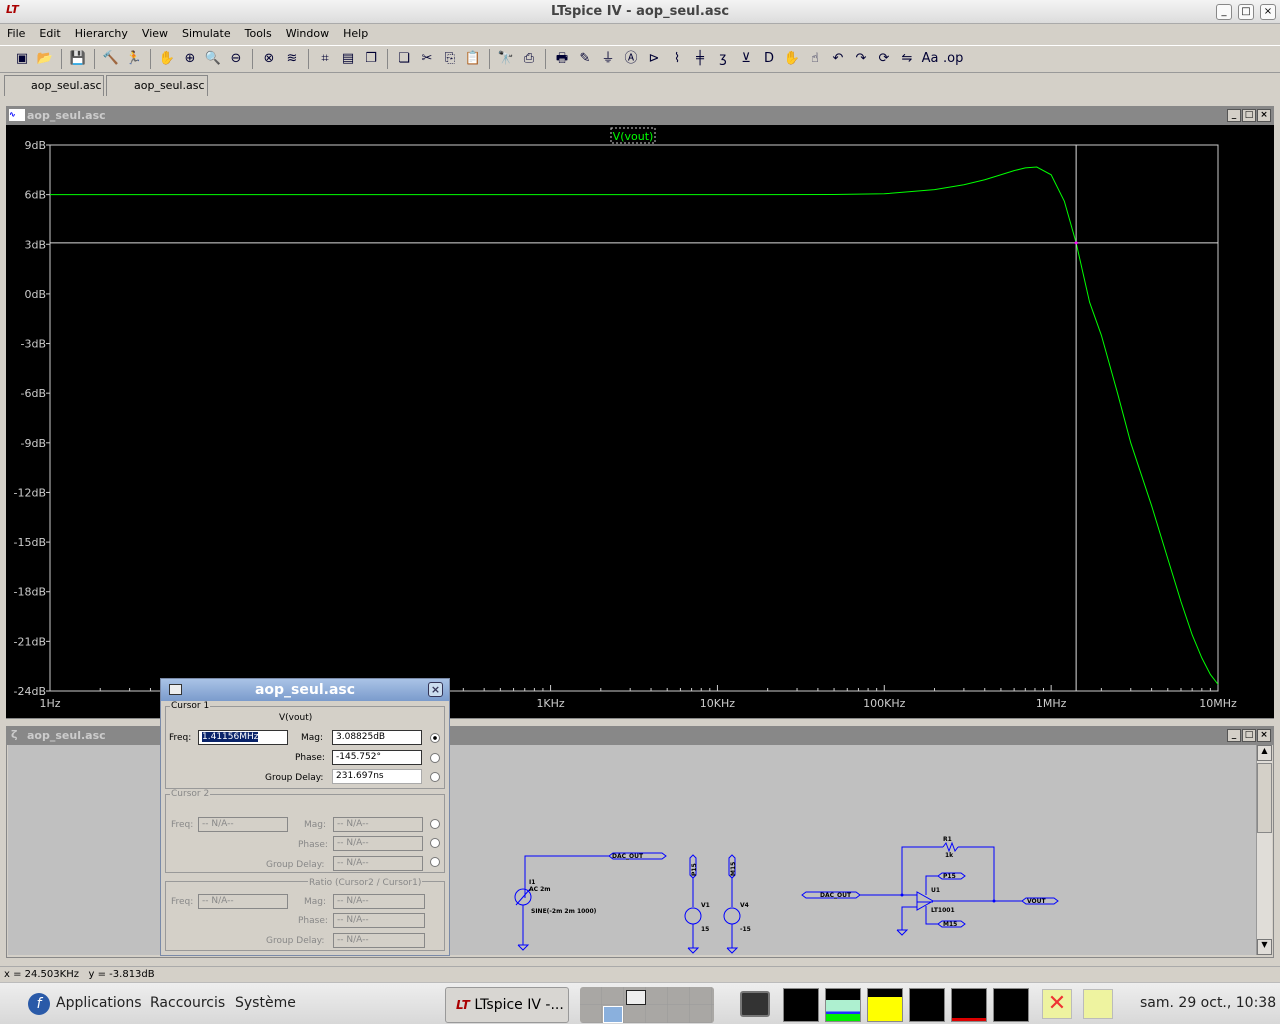 Image resolution: width=1280 pixels, height=1024 pixels. What do you see at coordinates (506, 59) in the screenshot?
I see `find-icon: 🔭` at bounding box center [506, 59].